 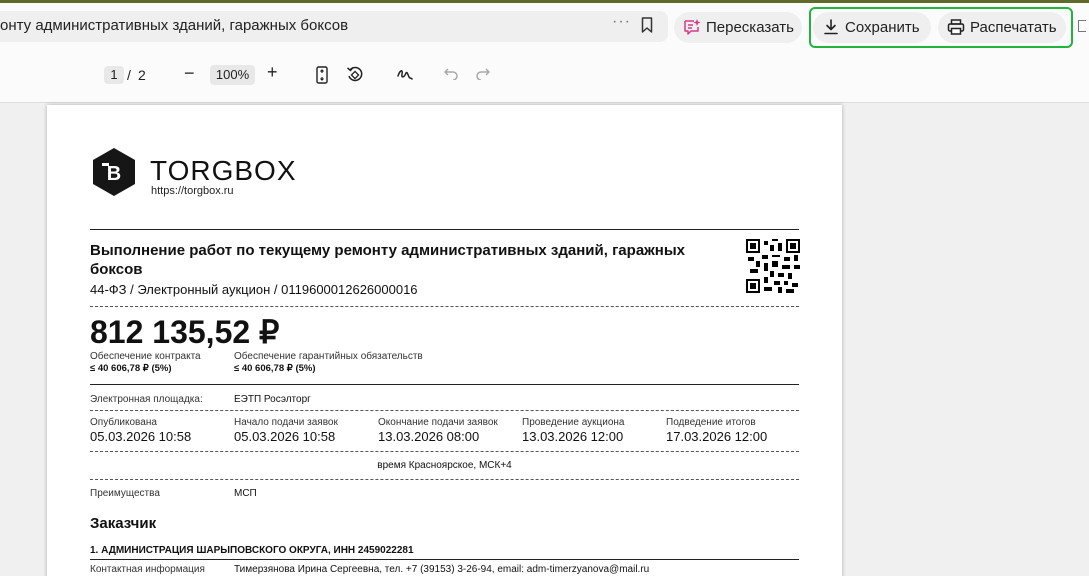 What do you see at coordinates (647, 25) in the screenshot?
I see `bookmark-icon` at bounding box center [647, 25].